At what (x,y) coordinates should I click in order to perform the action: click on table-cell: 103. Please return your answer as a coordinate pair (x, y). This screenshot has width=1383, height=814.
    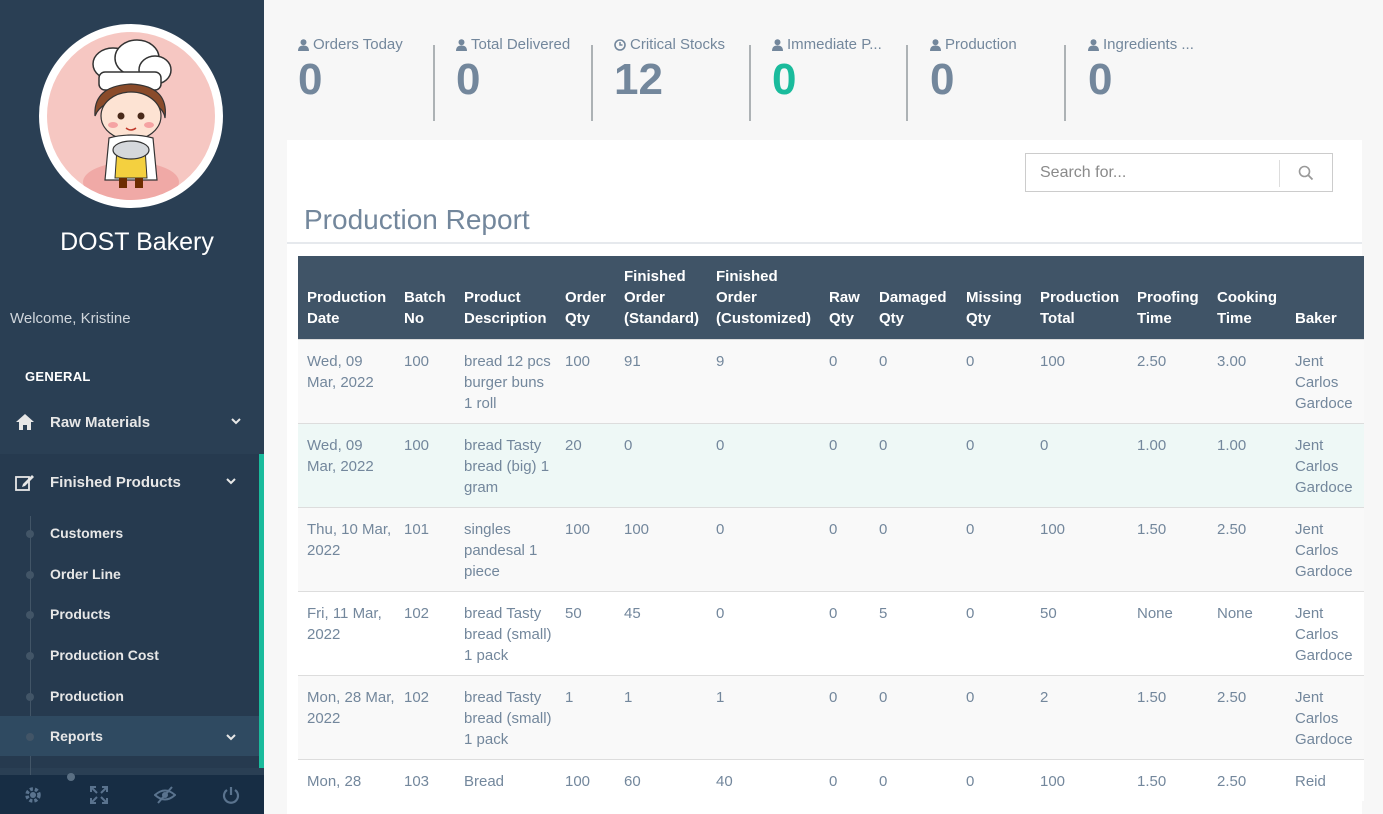
    Looking at the image, I should click on (425, 780).